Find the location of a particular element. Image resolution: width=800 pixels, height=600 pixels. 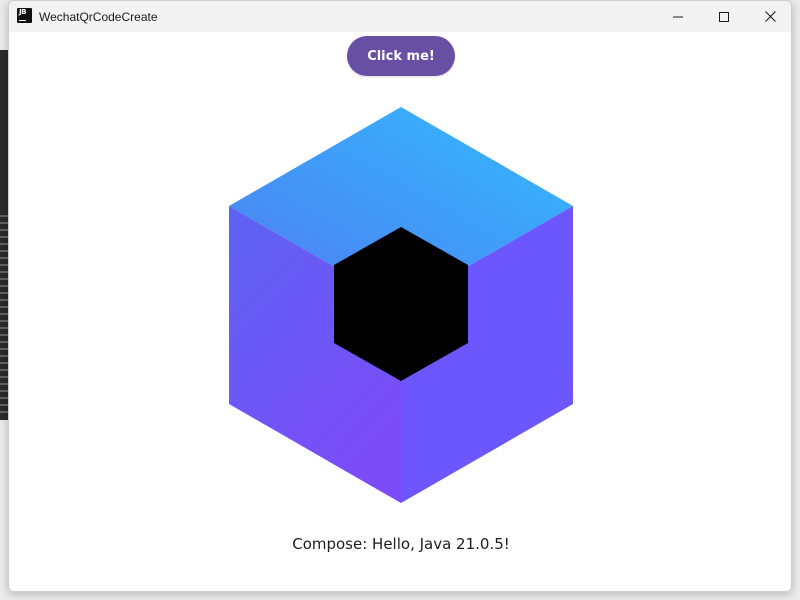

close-icon is located at coordinates (770, 16).